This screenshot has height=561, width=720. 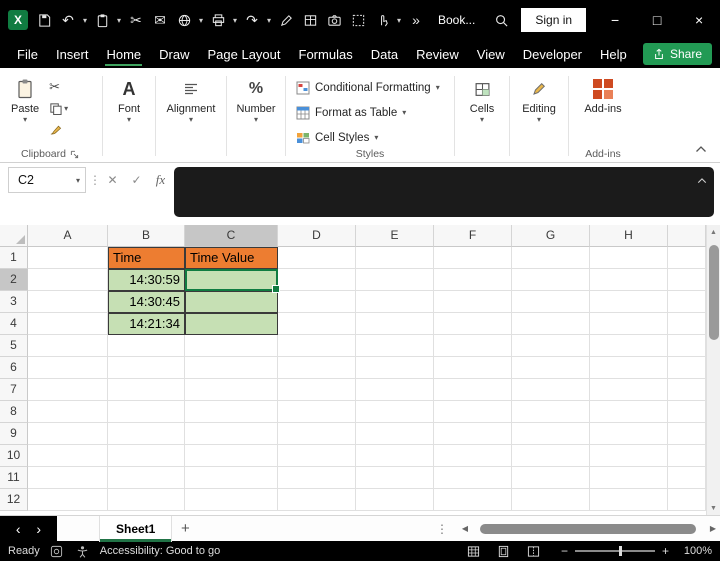 What do you see at coordinates (603, 96) in the screenshot?
I see `addins-button: Add-ins` at bounding box center [603, 96].